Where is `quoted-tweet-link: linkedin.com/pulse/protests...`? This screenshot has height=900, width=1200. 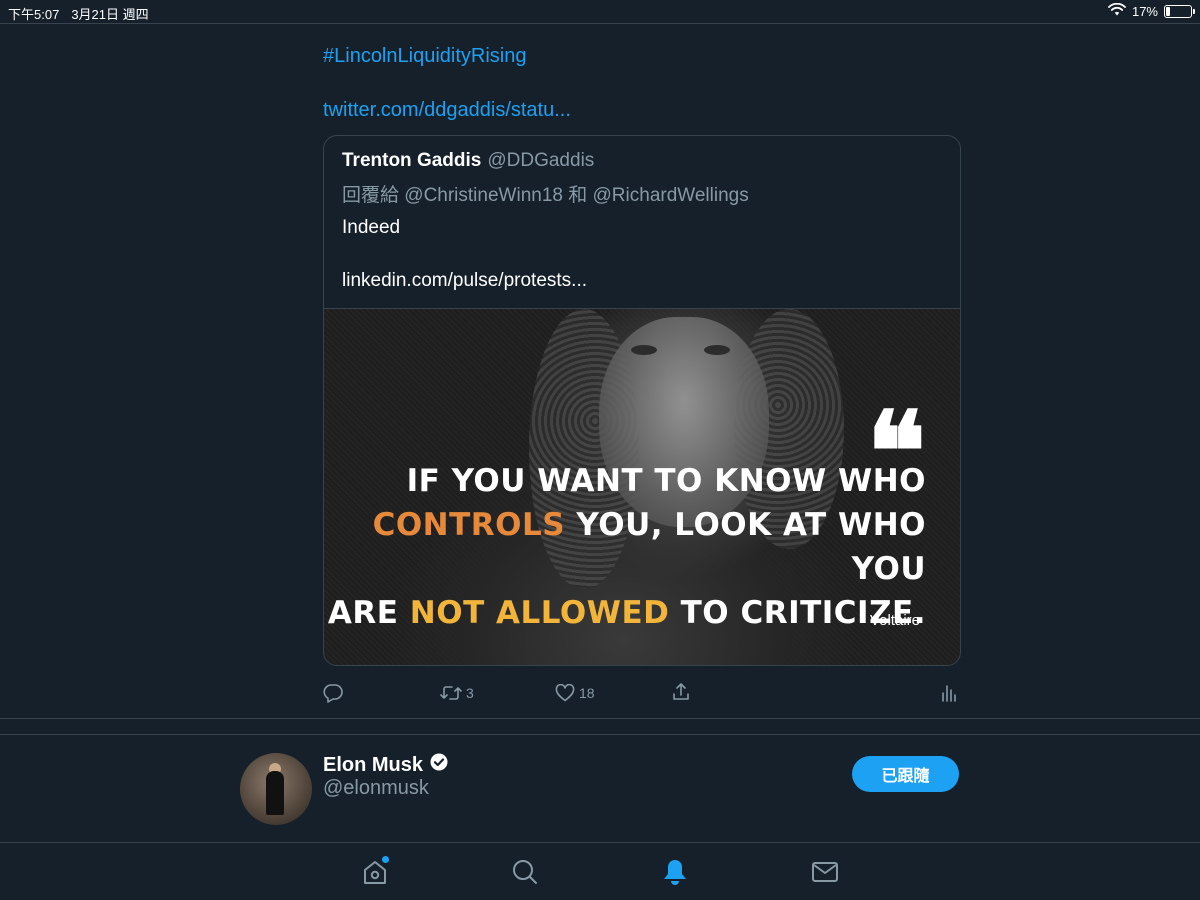 quoted-tweet-link: linkedin.com/pulse/protests... is located at coordinates (642, 281).